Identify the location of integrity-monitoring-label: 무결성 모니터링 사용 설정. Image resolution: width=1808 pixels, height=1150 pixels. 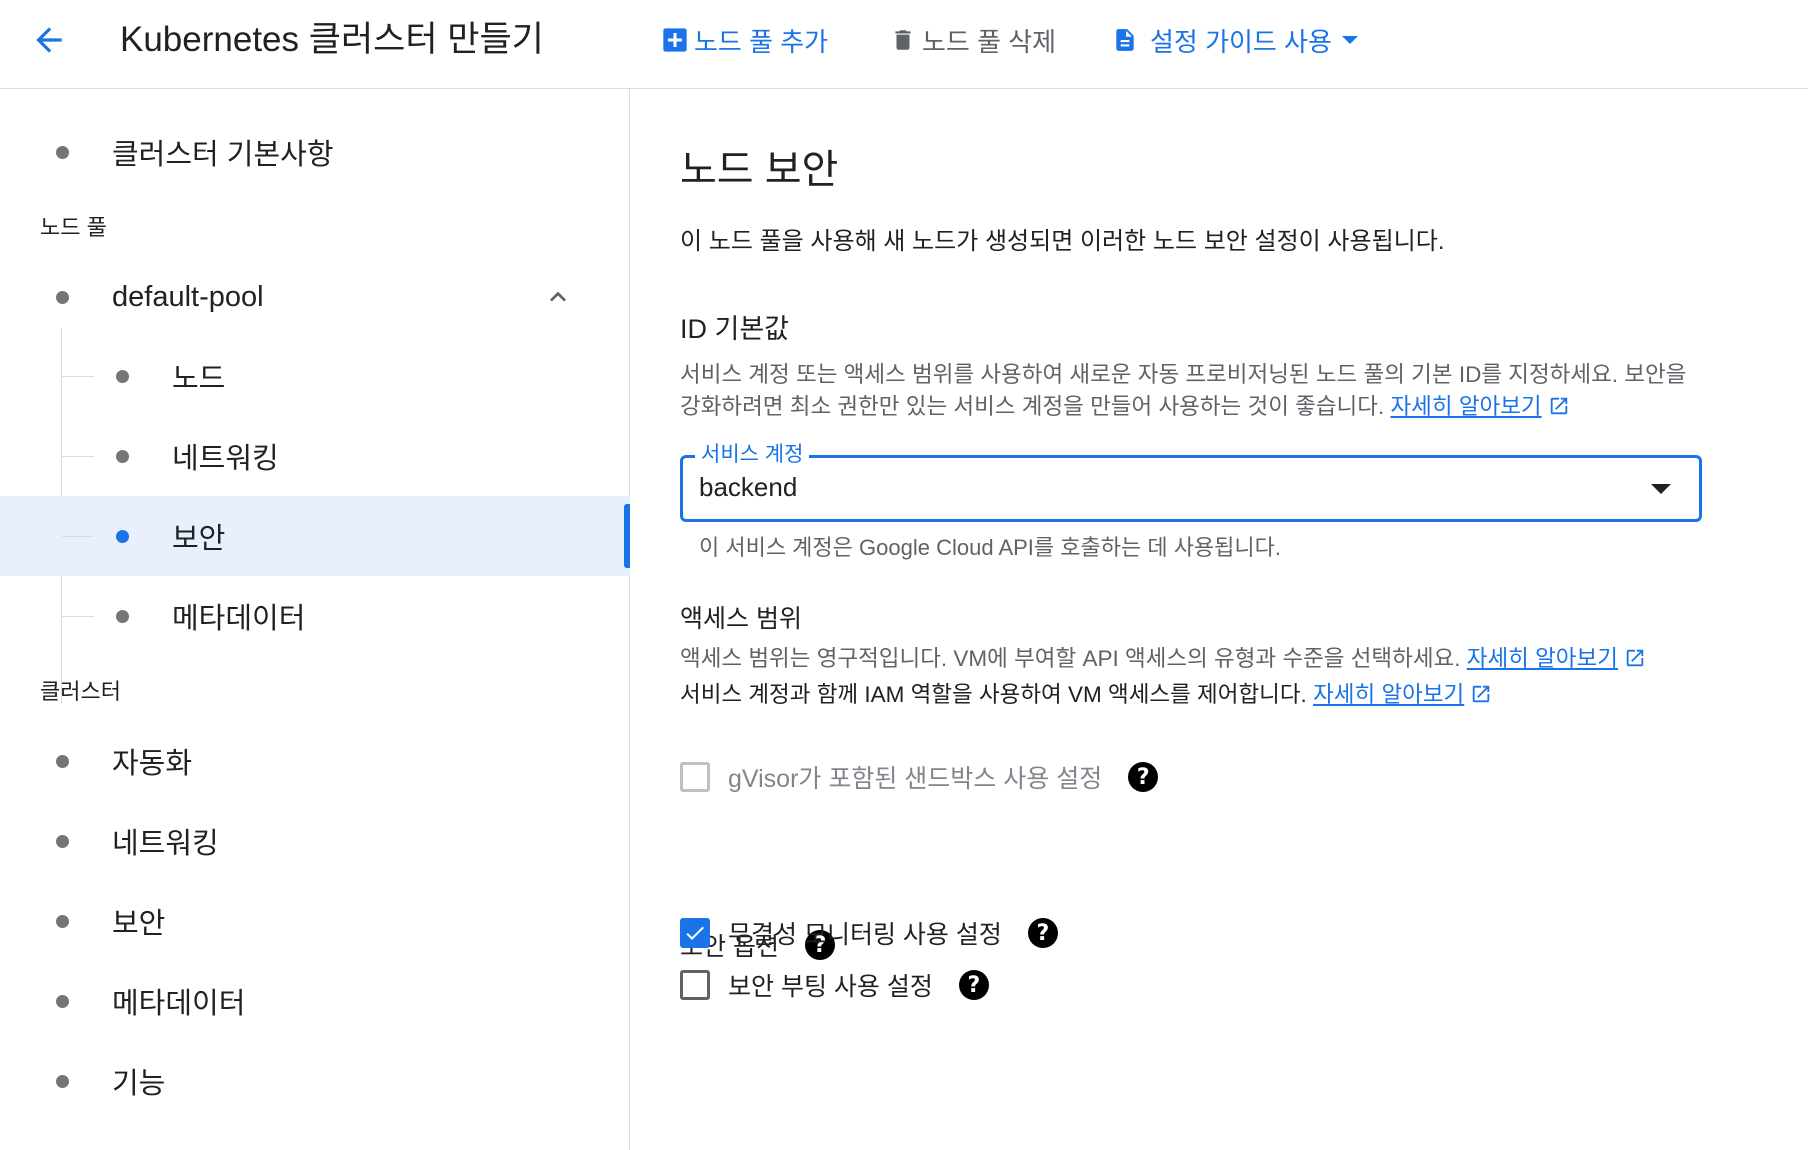
(865, 935).